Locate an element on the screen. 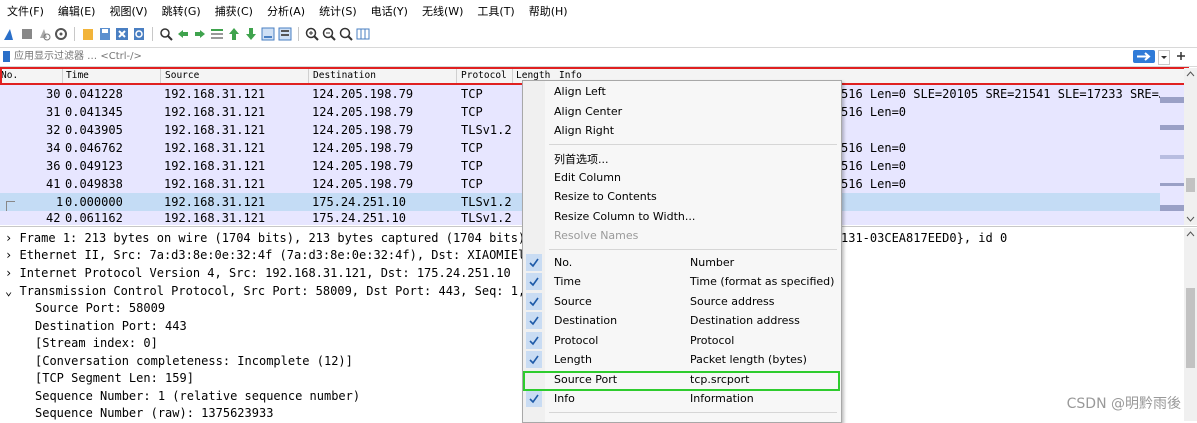  zoom-in-icon is located at coordinates (312, 34).